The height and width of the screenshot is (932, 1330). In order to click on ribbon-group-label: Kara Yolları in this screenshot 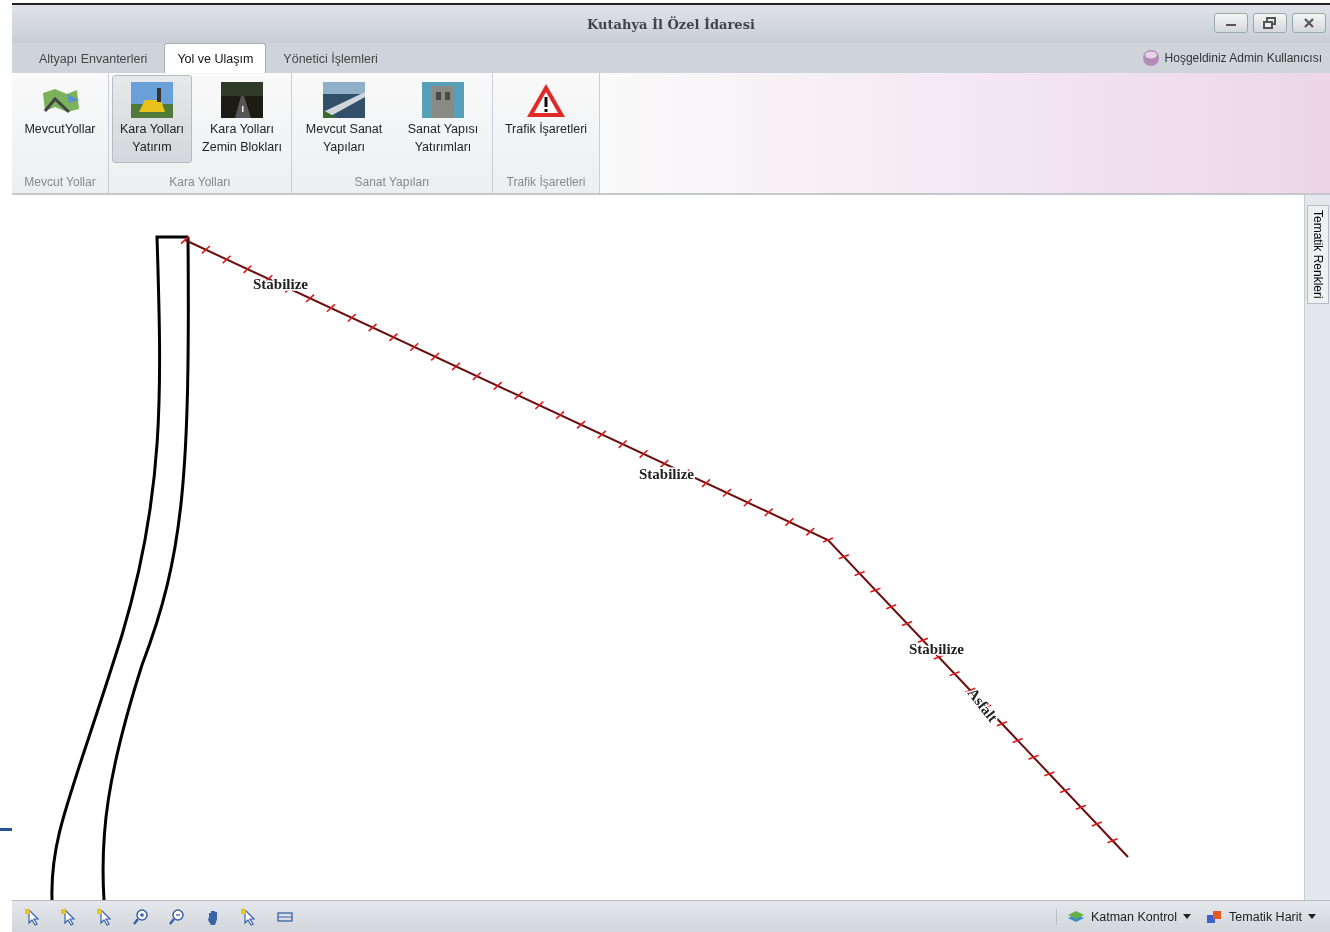, I will do `click(200, 182)`.